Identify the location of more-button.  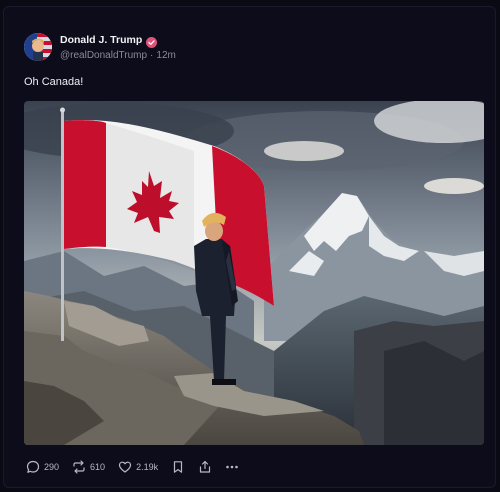
(232, 467).